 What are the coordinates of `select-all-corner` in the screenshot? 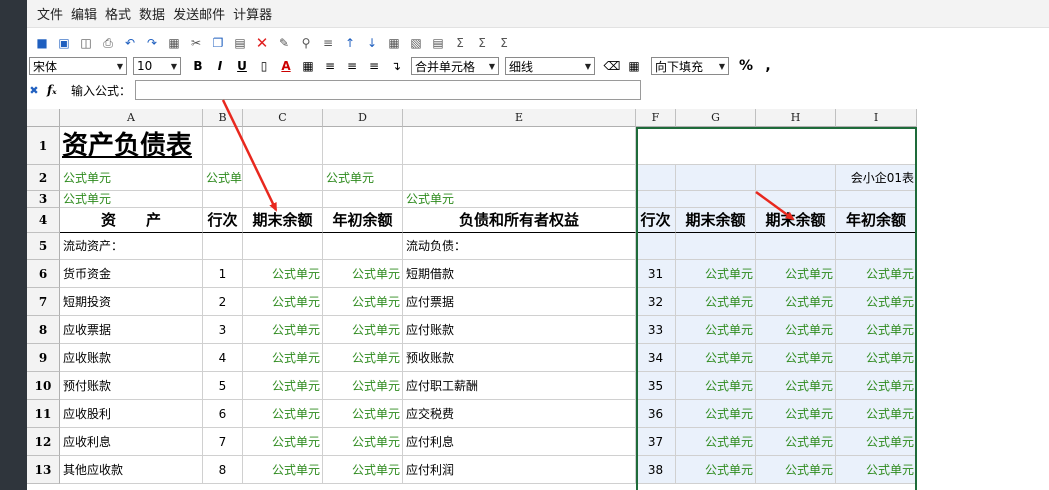 It's located at (43, 118).